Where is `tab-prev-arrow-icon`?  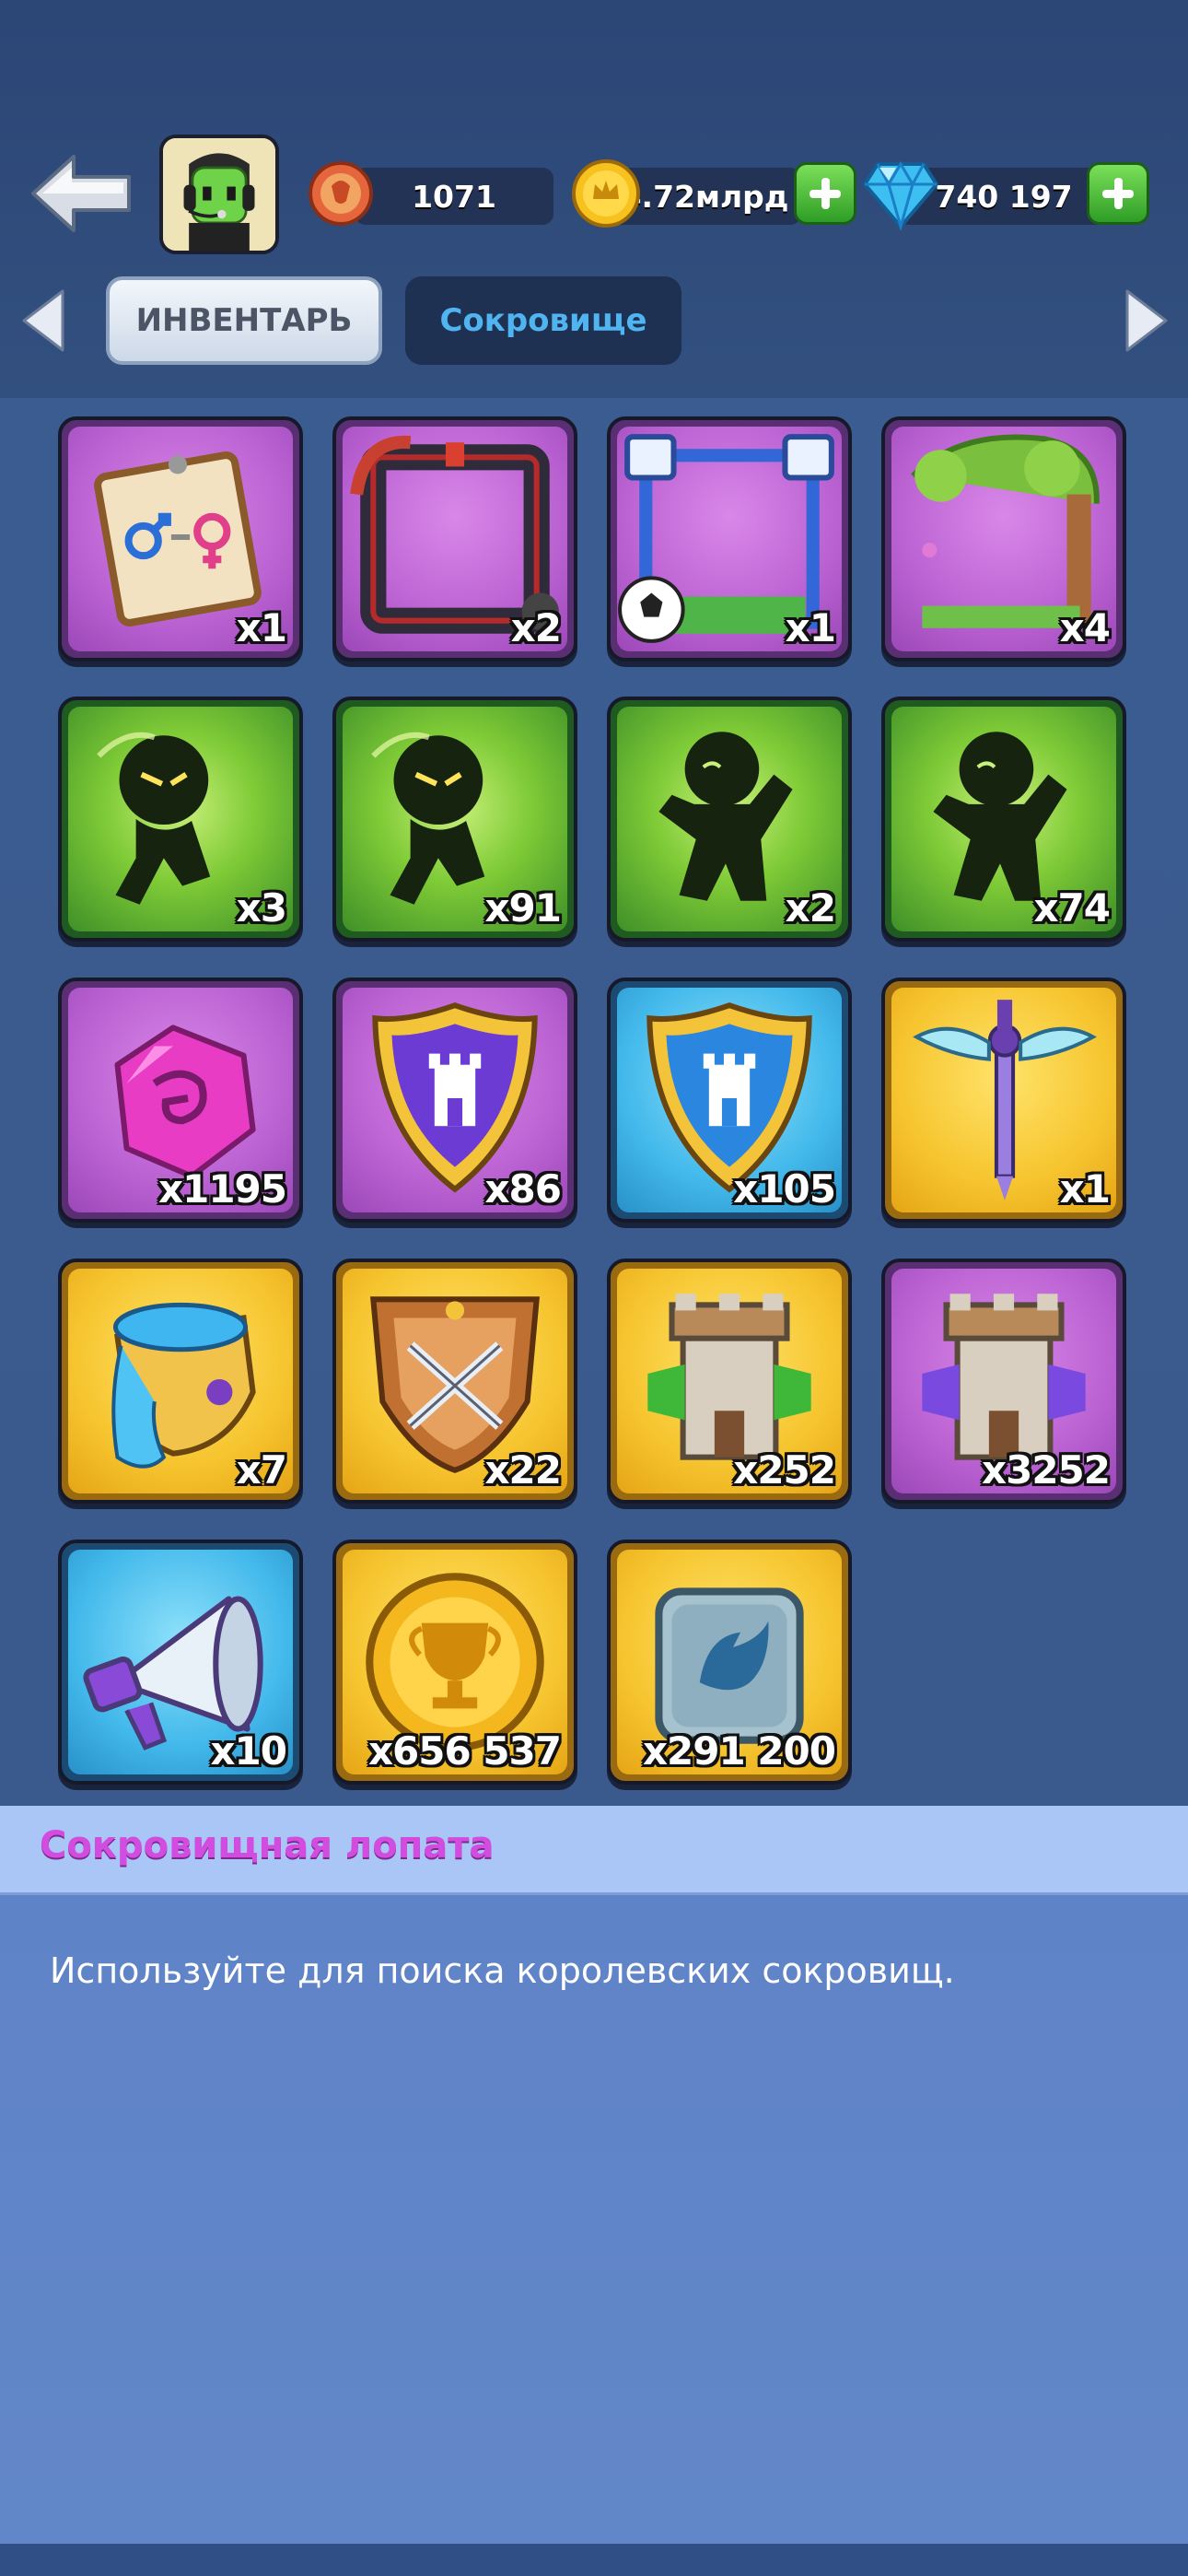
tab-prev-arrow-icon is located at coordinates (44, 320).